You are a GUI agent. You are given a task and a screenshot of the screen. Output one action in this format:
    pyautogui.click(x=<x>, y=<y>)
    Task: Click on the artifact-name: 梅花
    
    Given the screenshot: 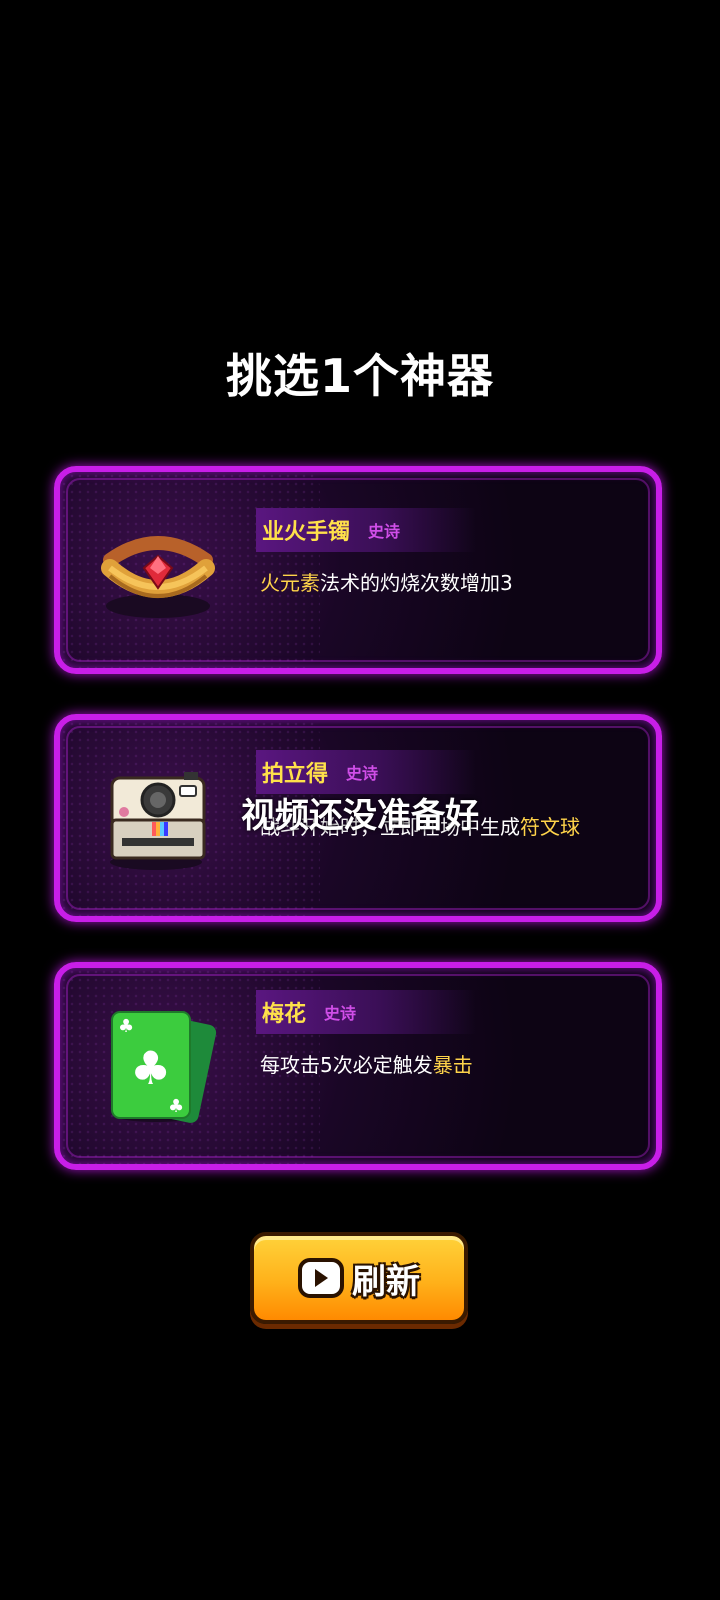 What is the action you would take?
    pyautogui.click(x=284, y=1014)
    